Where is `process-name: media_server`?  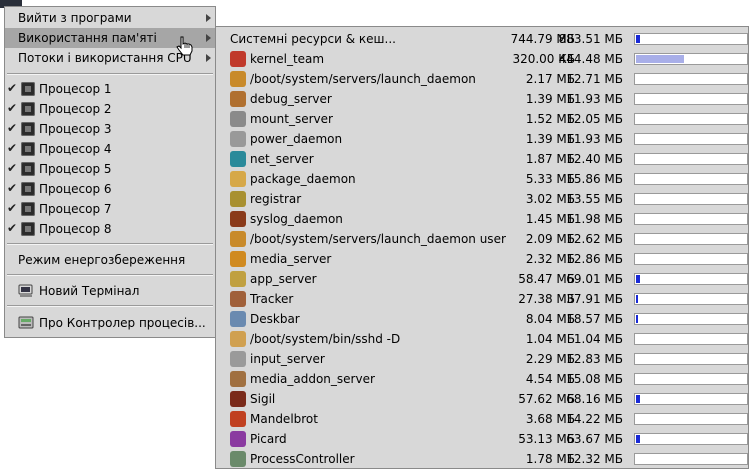
process-name: media_server is located at coordinates (291, 259).